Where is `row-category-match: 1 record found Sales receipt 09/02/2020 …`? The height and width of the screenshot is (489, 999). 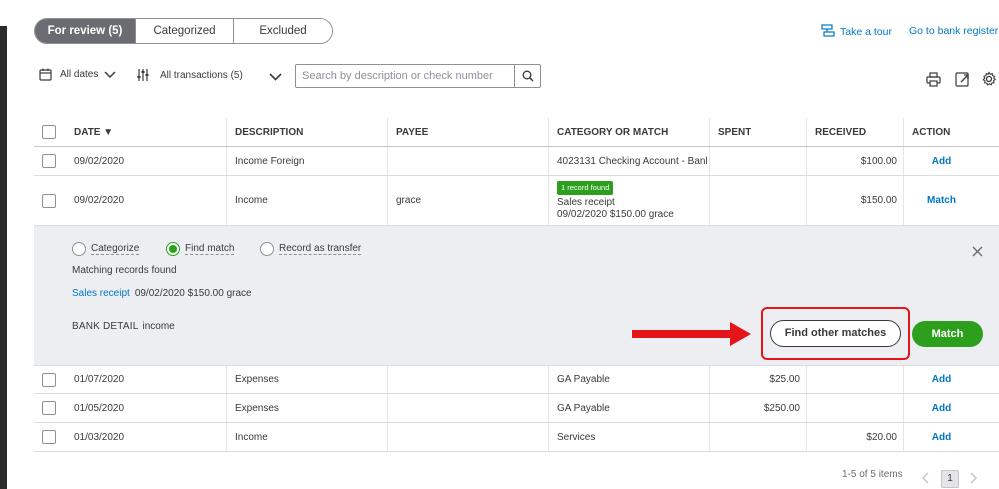 row-category-match: 1 record found Sales receipt 09/02/2020 … is located at coordinates (615, 200).